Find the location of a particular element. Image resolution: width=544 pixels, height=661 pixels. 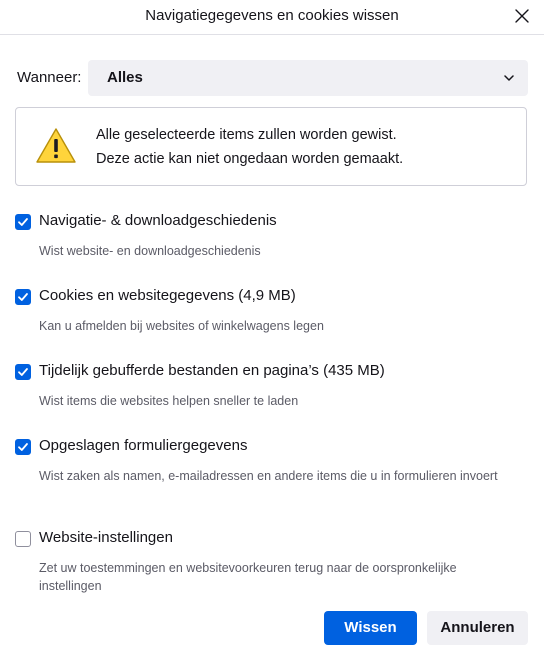

dialog-titlebar: Navigatiegegevens en cookies wissen is located at coordinates (272, 17).